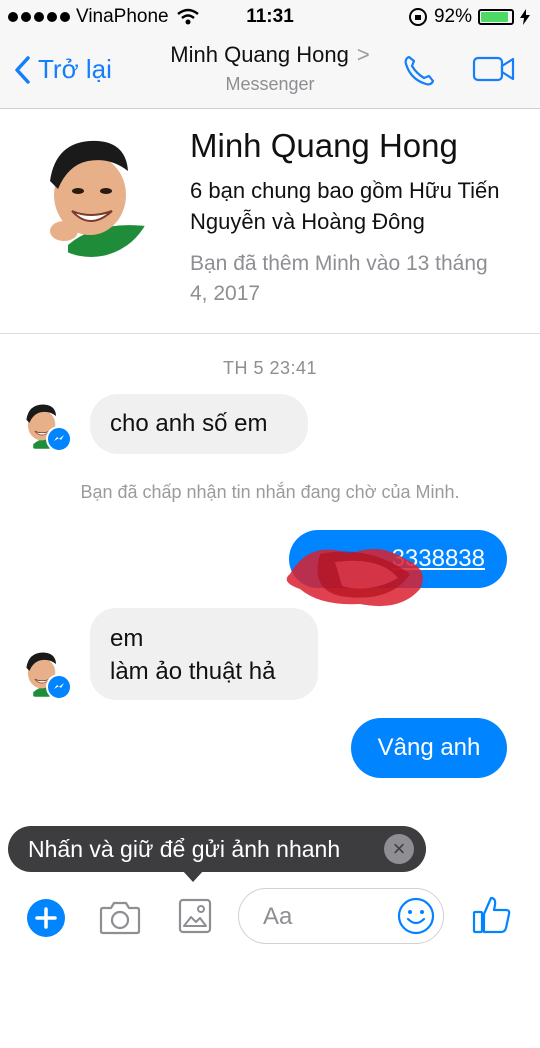  What do you see at coordinates (127, 638) in the screenshot?
I see `message-text-line: em` at bounding box center [127, 638].